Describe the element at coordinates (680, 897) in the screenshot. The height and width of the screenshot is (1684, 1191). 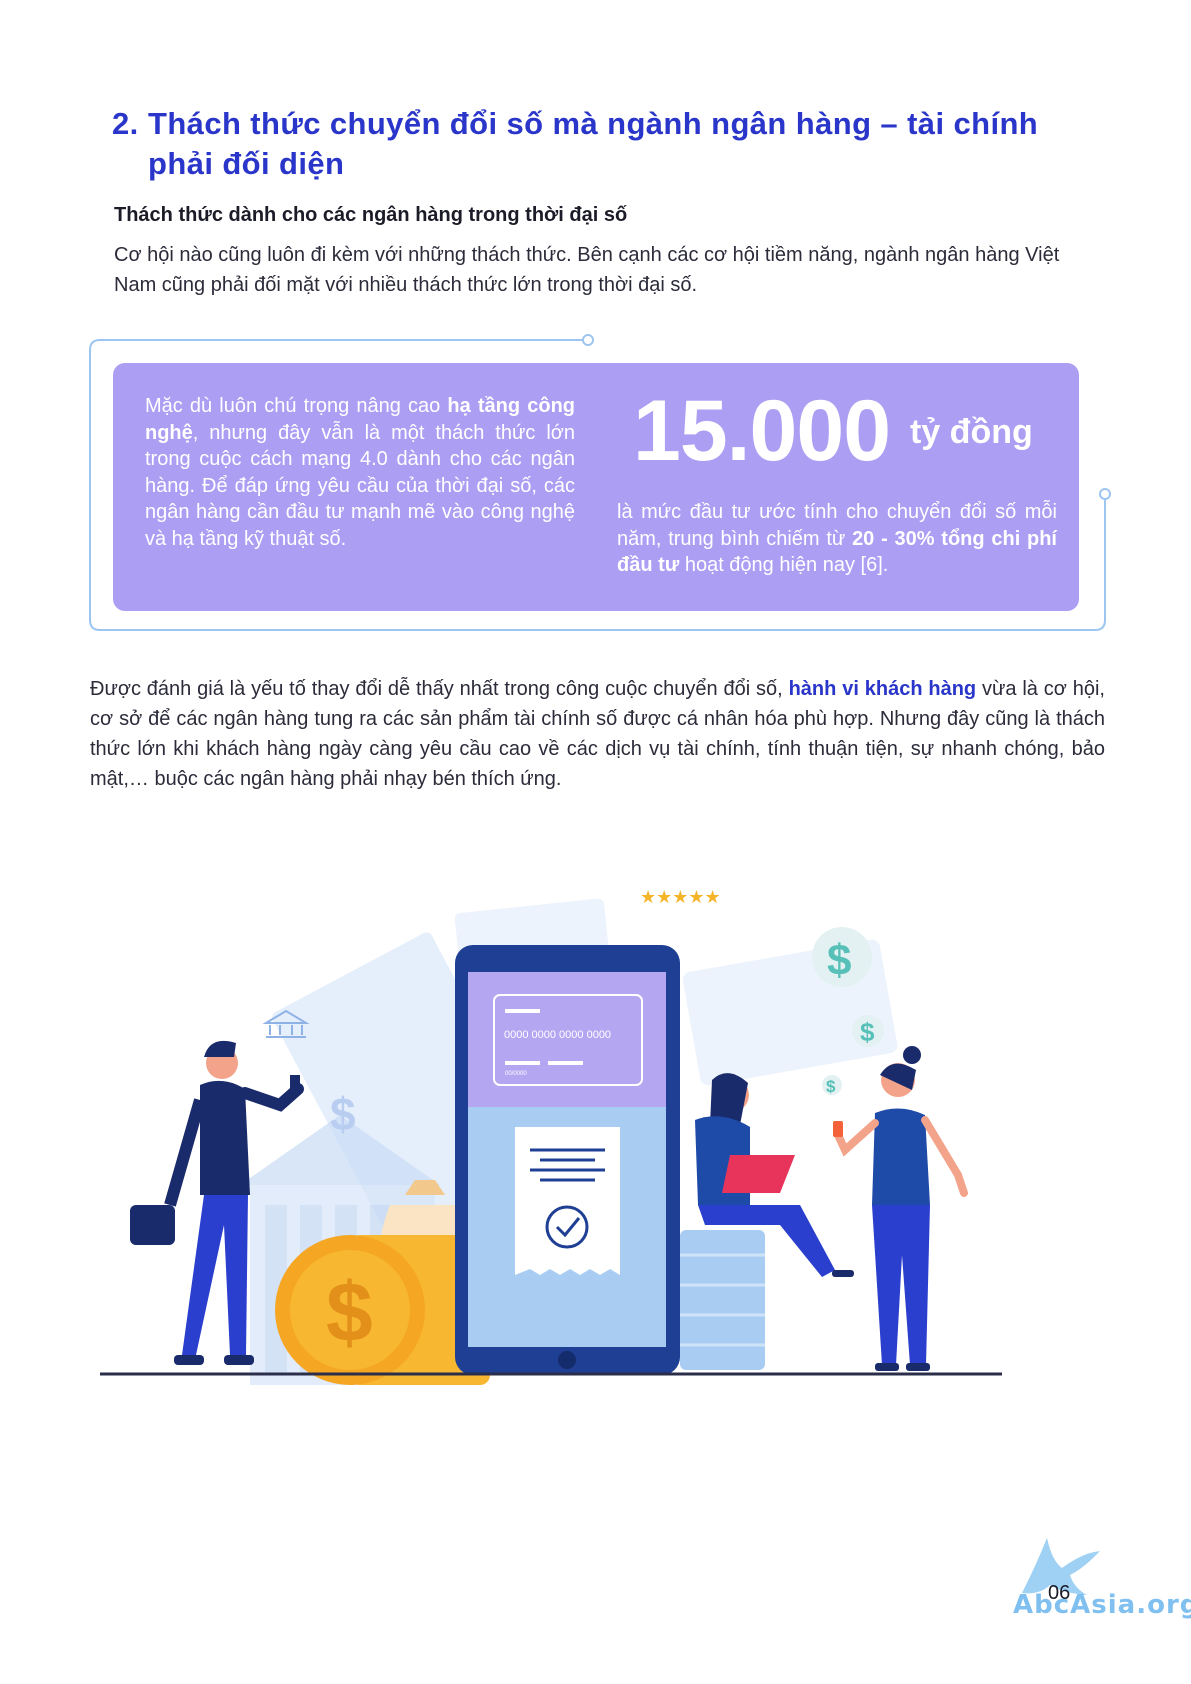
I see `rating-stars-icon: ★★★★★` at that location.